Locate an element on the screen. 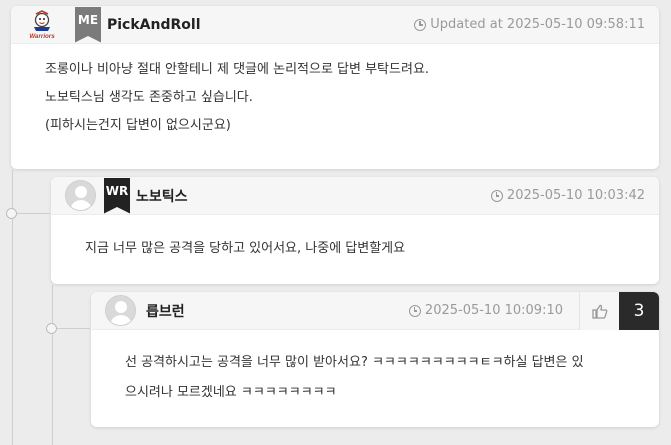 The image size is (671, 445). like-count: 3 is located at coordinates (639, 311).